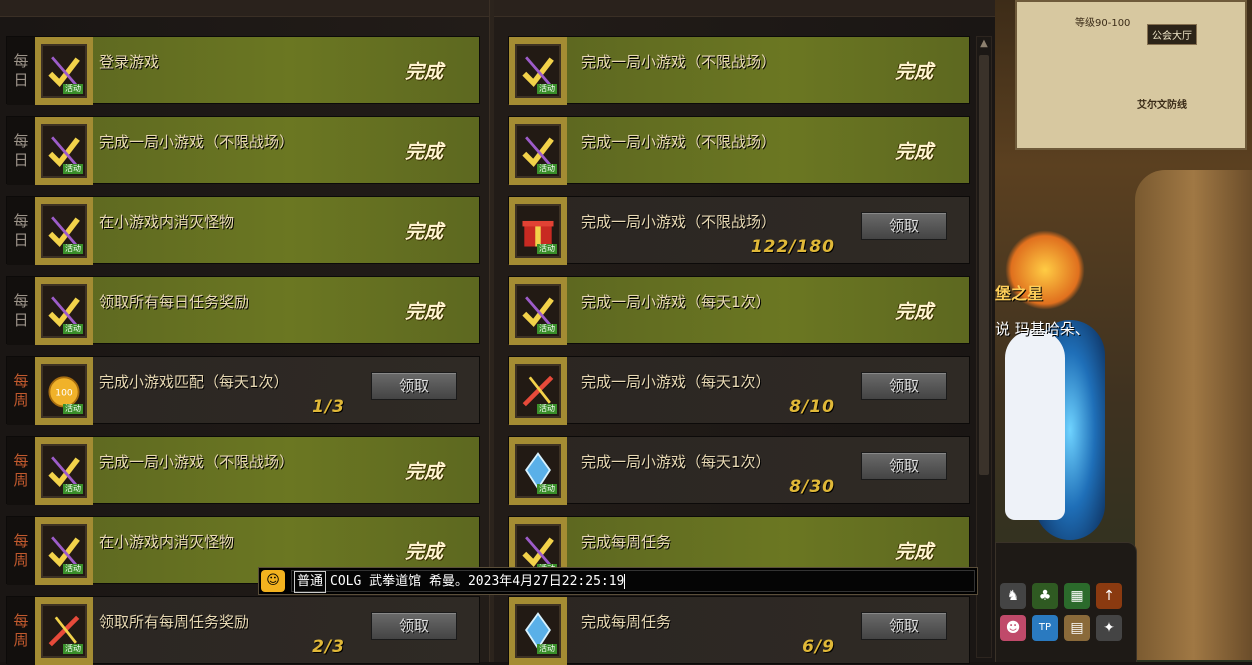 This screenshot has height=665, width=1252. I want to click on quest-scrollbar: ▲, so click(984, 347).